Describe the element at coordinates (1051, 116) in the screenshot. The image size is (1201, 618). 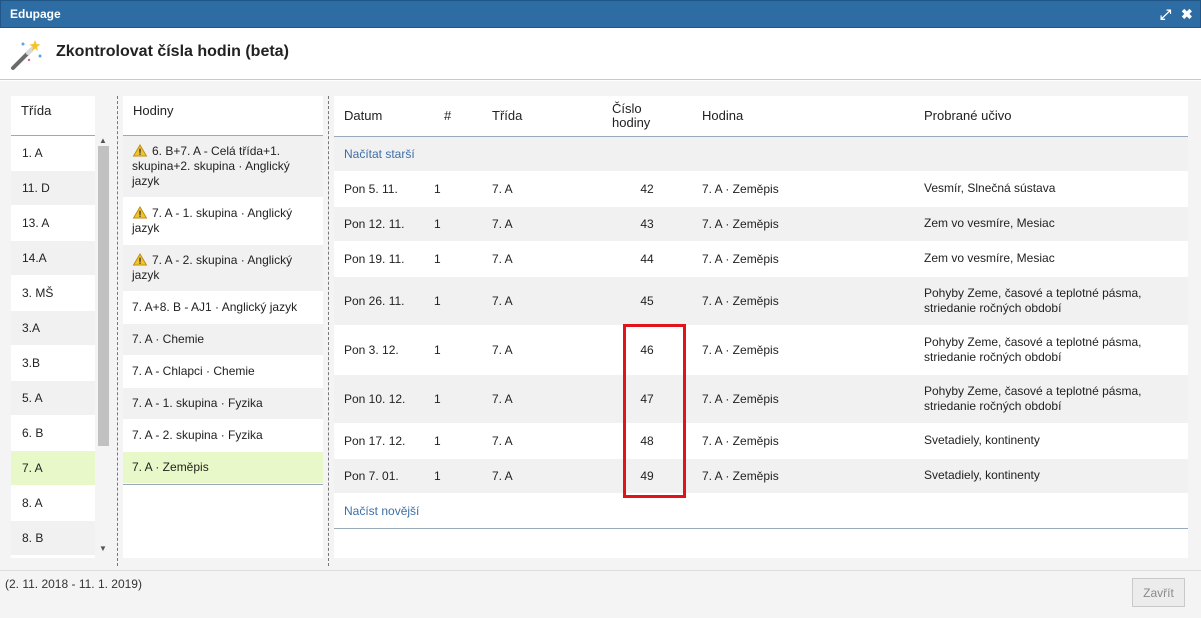
I see `header-topic: Probrané učivo` at that location.